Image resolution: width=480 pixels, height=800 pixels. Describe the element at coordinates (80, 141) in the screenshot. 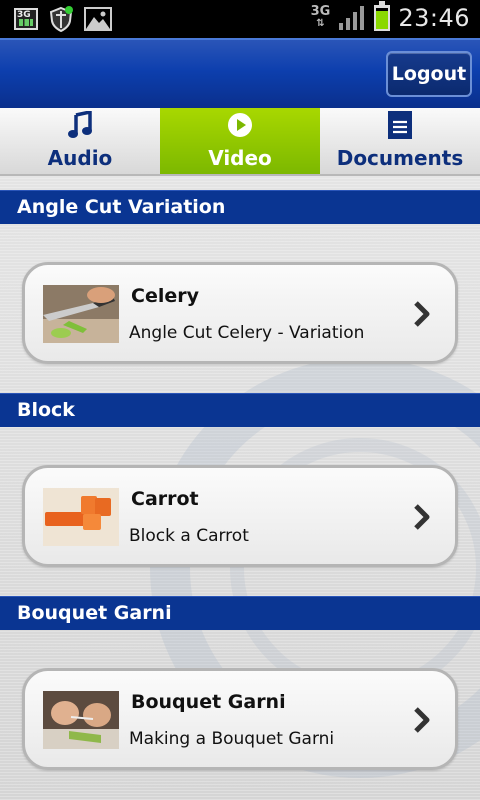

I see `tab-audio: Audio` at that location.